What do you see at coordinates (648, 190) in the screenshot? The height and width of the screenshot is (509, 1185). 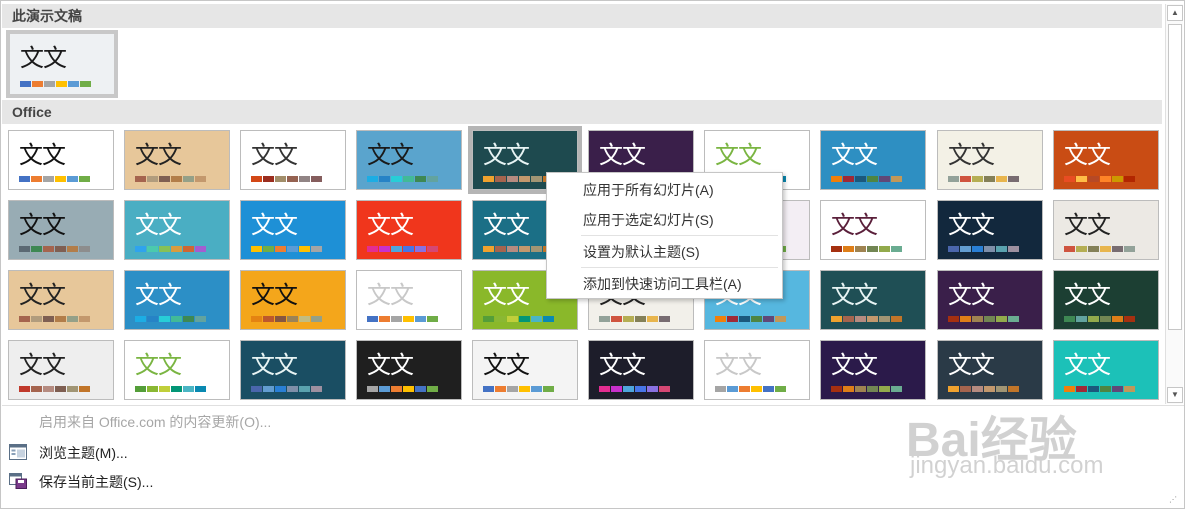 I see `menu-apply-all: 应用于所有幻灯片(A)` at bounding box center [648, 190].